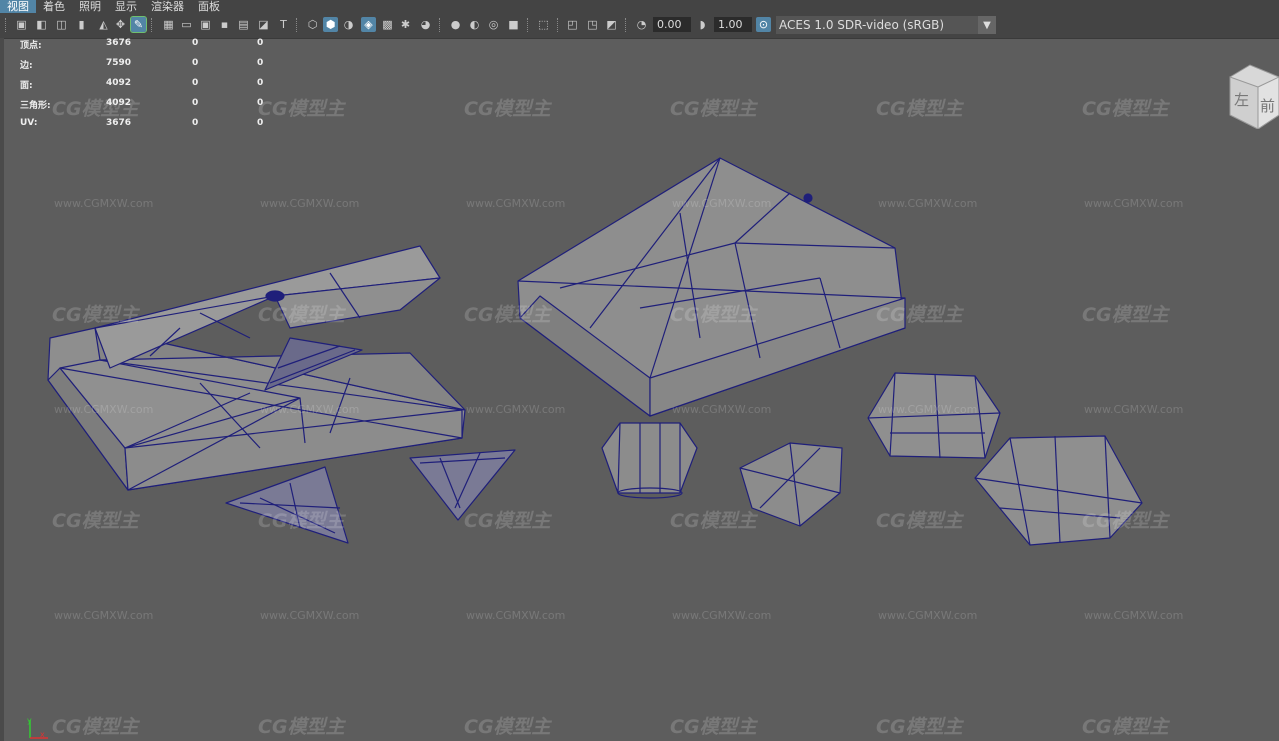 This screenshot has height=741, width=1279. Describe the element at coordinates (886, 25) in the screenshot. I see `color-space-dropdown: ACES 1.0 SDR-video (sRGB)` at that location.